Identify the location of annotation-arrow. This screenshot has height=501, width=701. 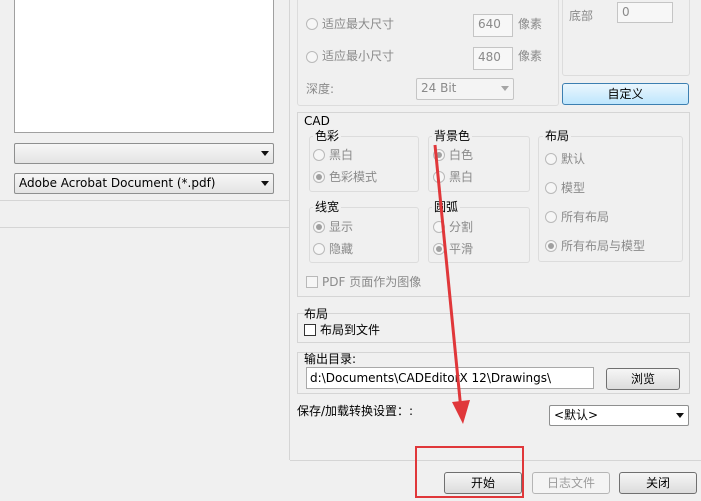
(451, 284).